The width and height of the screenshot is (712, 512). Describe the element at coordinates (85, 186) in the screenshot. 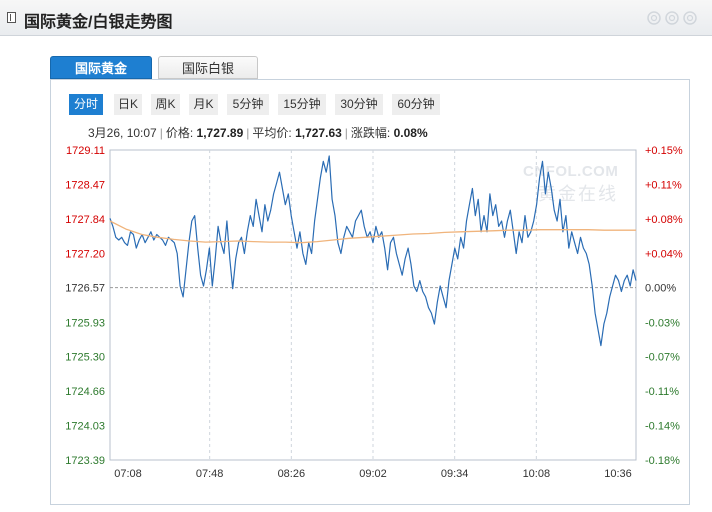

I see `y-tick-label-left: 1728.47` at that location.